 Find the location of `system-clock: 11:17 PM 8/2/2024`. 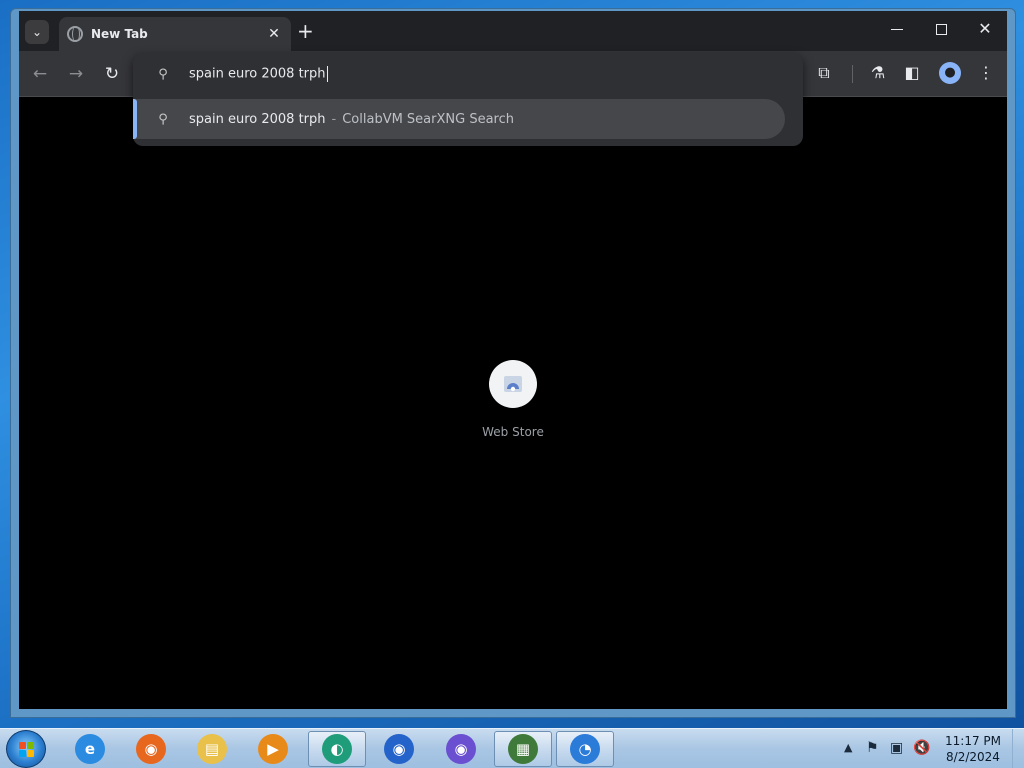

system-clock: 11:17 PM 8/2/2024 is located at coordinates (973, 749).